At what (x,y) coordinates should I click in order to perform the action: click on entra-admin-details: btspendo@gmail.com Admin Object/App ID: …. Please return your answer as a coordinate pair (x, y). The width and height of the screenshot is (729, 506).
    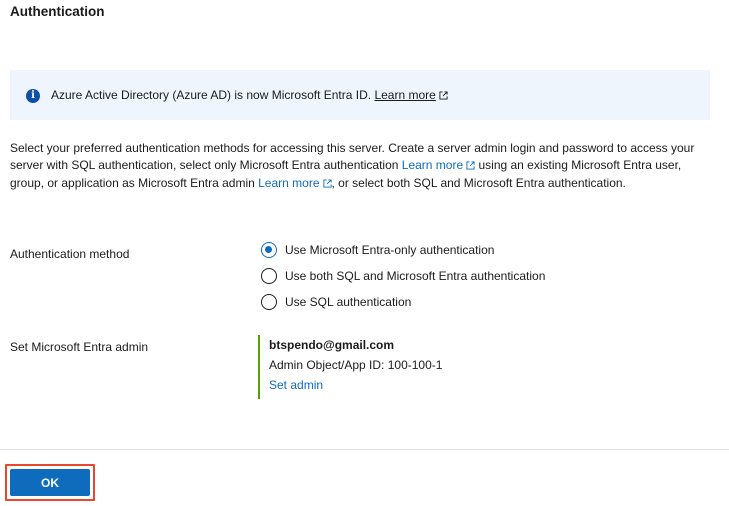
    Looking at the image, I should click on (350, 367).